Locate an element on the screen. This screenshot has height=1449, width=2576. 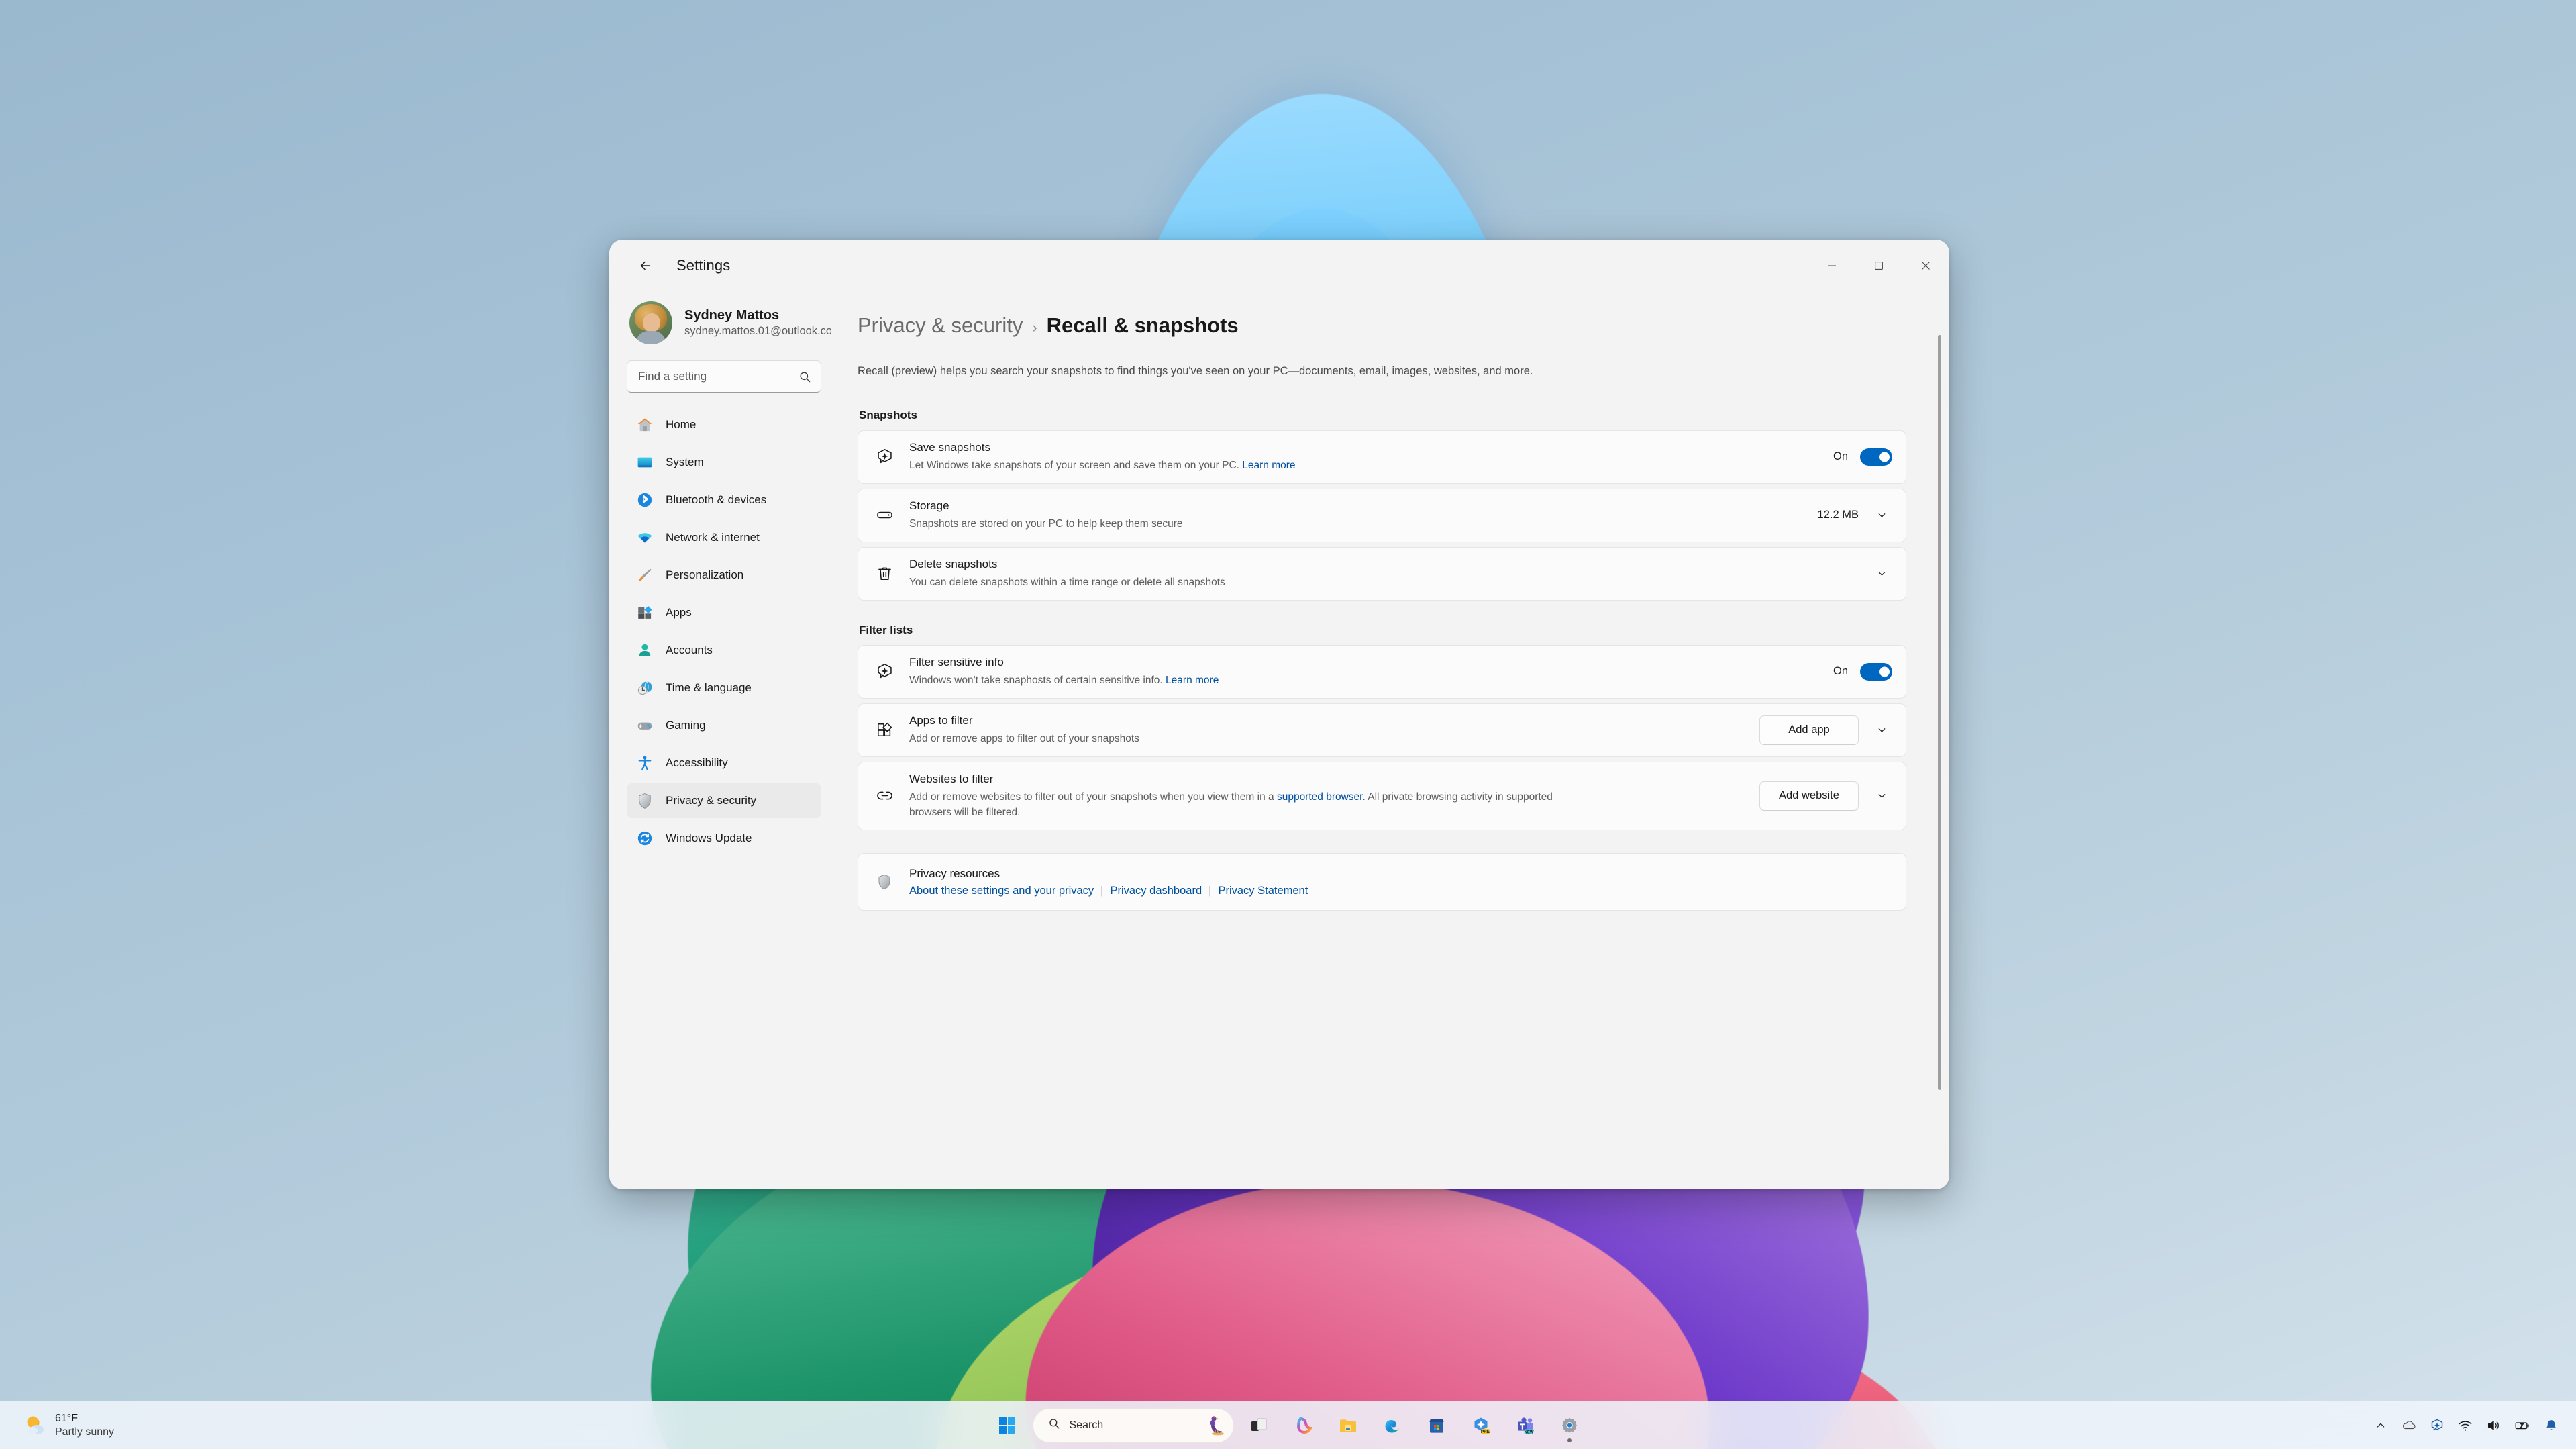
microsoft-edge-button is located at coordinates (1392, 1425).